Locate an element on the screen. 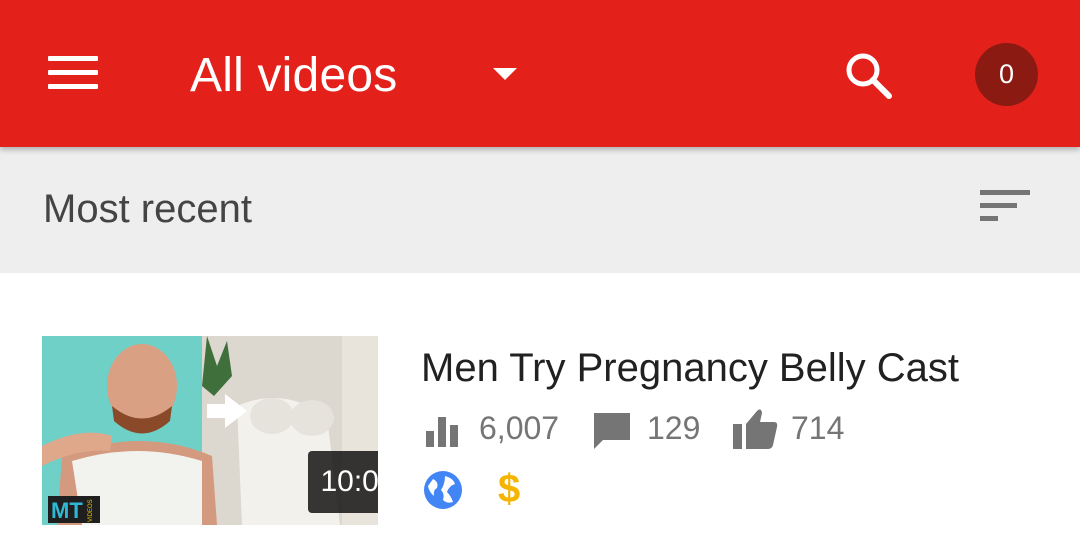 The width and height of the screenshot is (1080, 544). thumbs-up-icon is located at coordinates (756, 430).